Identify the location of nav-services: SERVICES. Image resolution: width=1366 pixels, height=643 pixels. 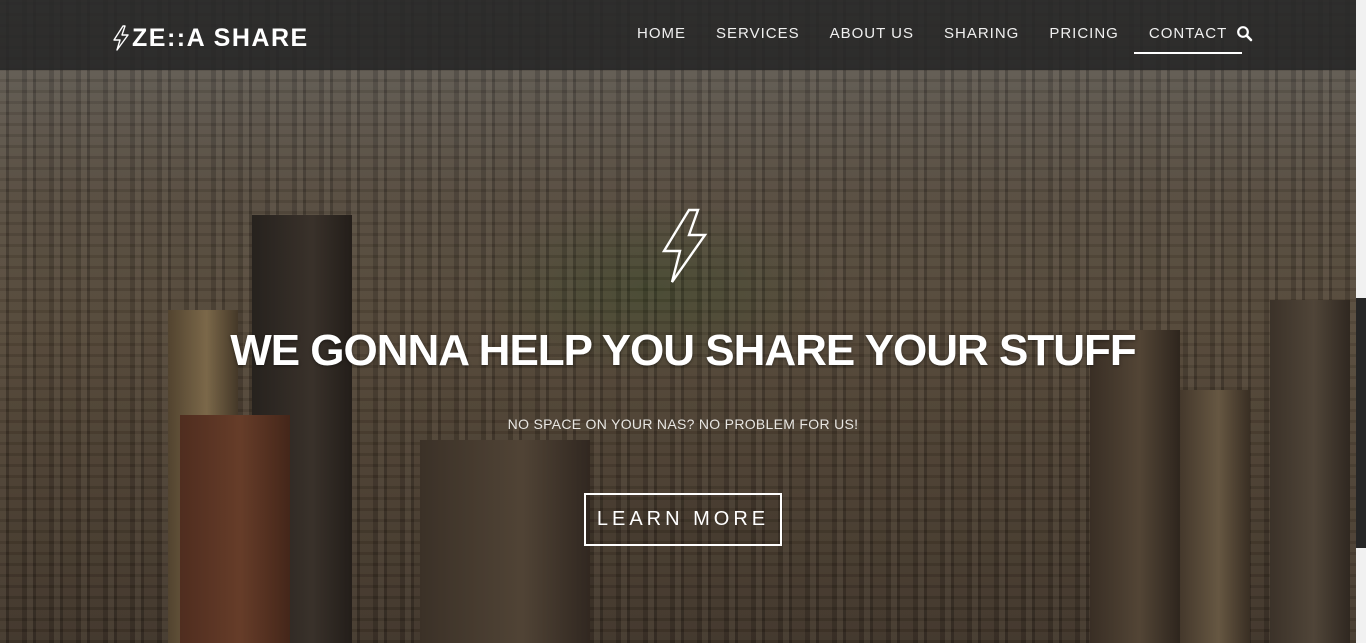
(758, 26).